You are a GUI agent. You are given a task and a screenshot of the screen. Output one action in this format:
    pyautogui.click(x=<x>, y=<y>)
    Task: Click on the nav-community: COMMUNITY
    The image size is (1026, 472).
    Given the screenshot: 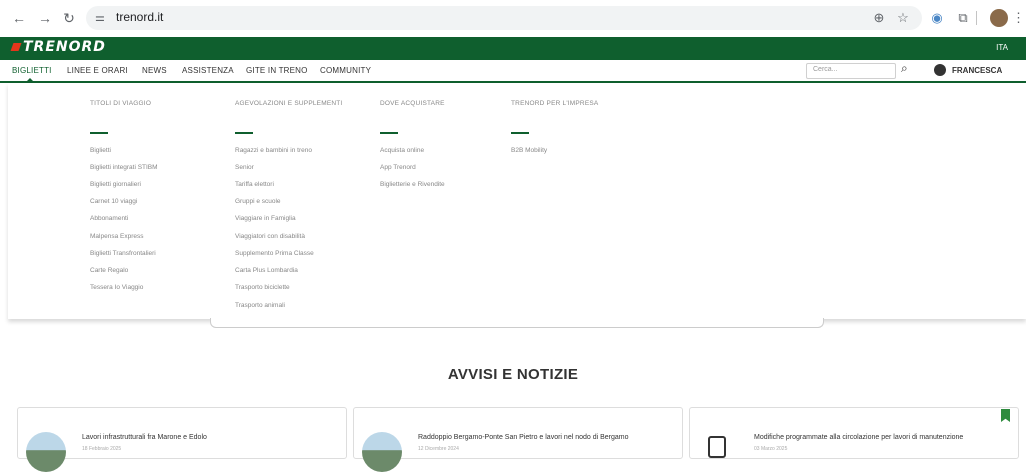 What is the action you would take?
    pyautogui.click(x=345, y=70)
    